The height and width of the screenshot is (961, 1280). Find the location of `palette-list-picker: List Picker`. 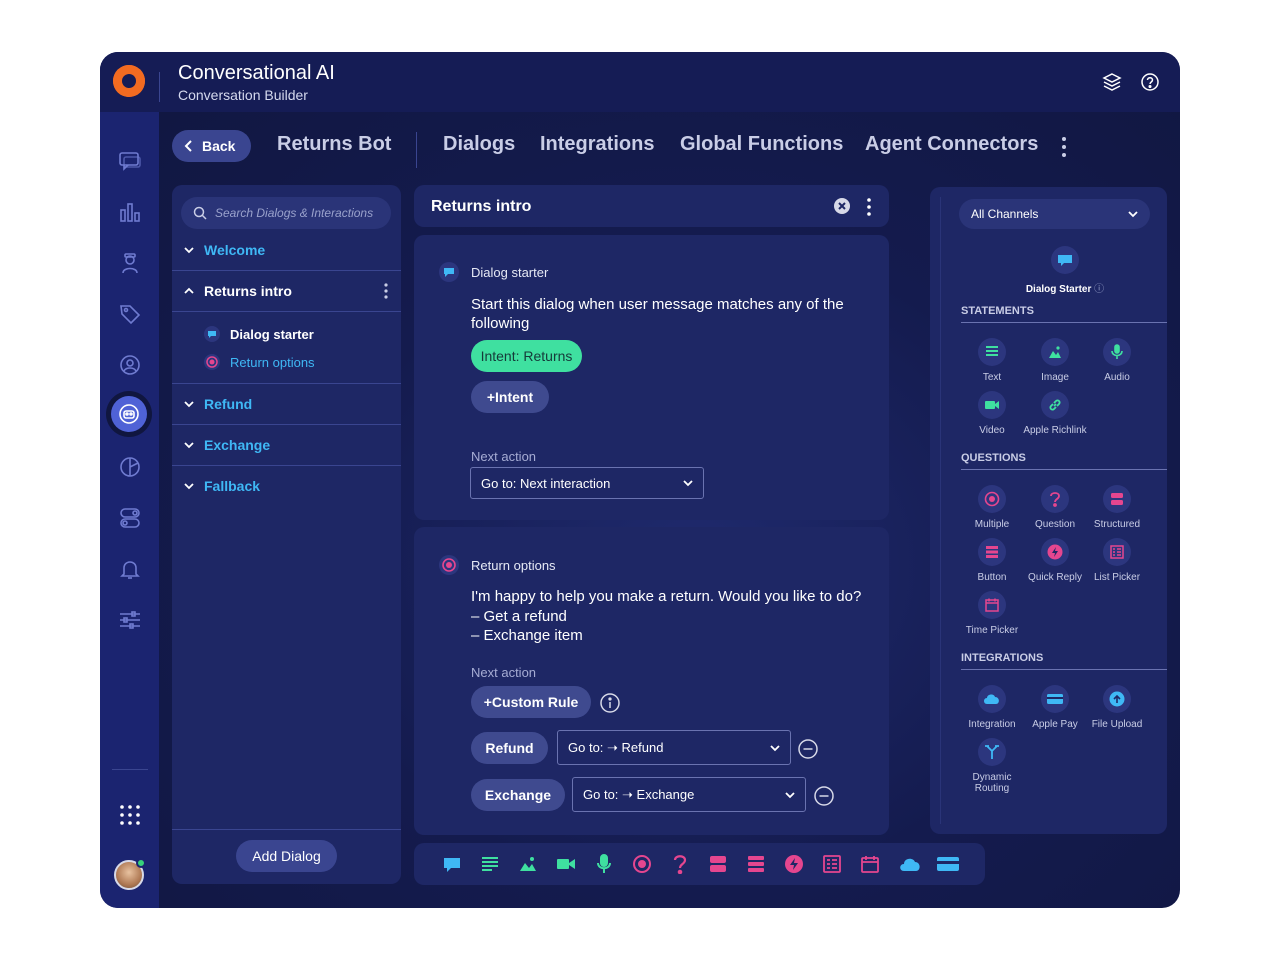

palette-list-picker: List Picker is located at coordinates (1117, 560).